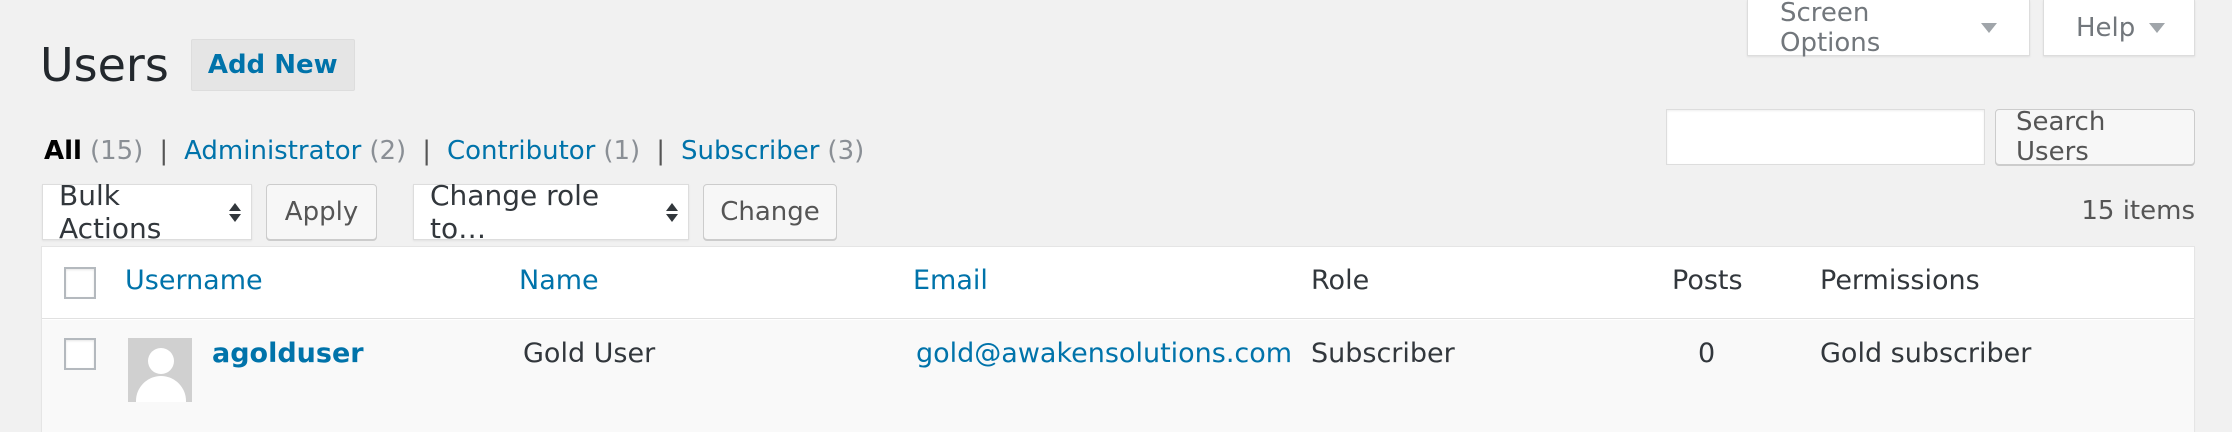  Describe the element at coordinates (388, 151) in the screenshot. I see `filter-count: (2)` at that location.